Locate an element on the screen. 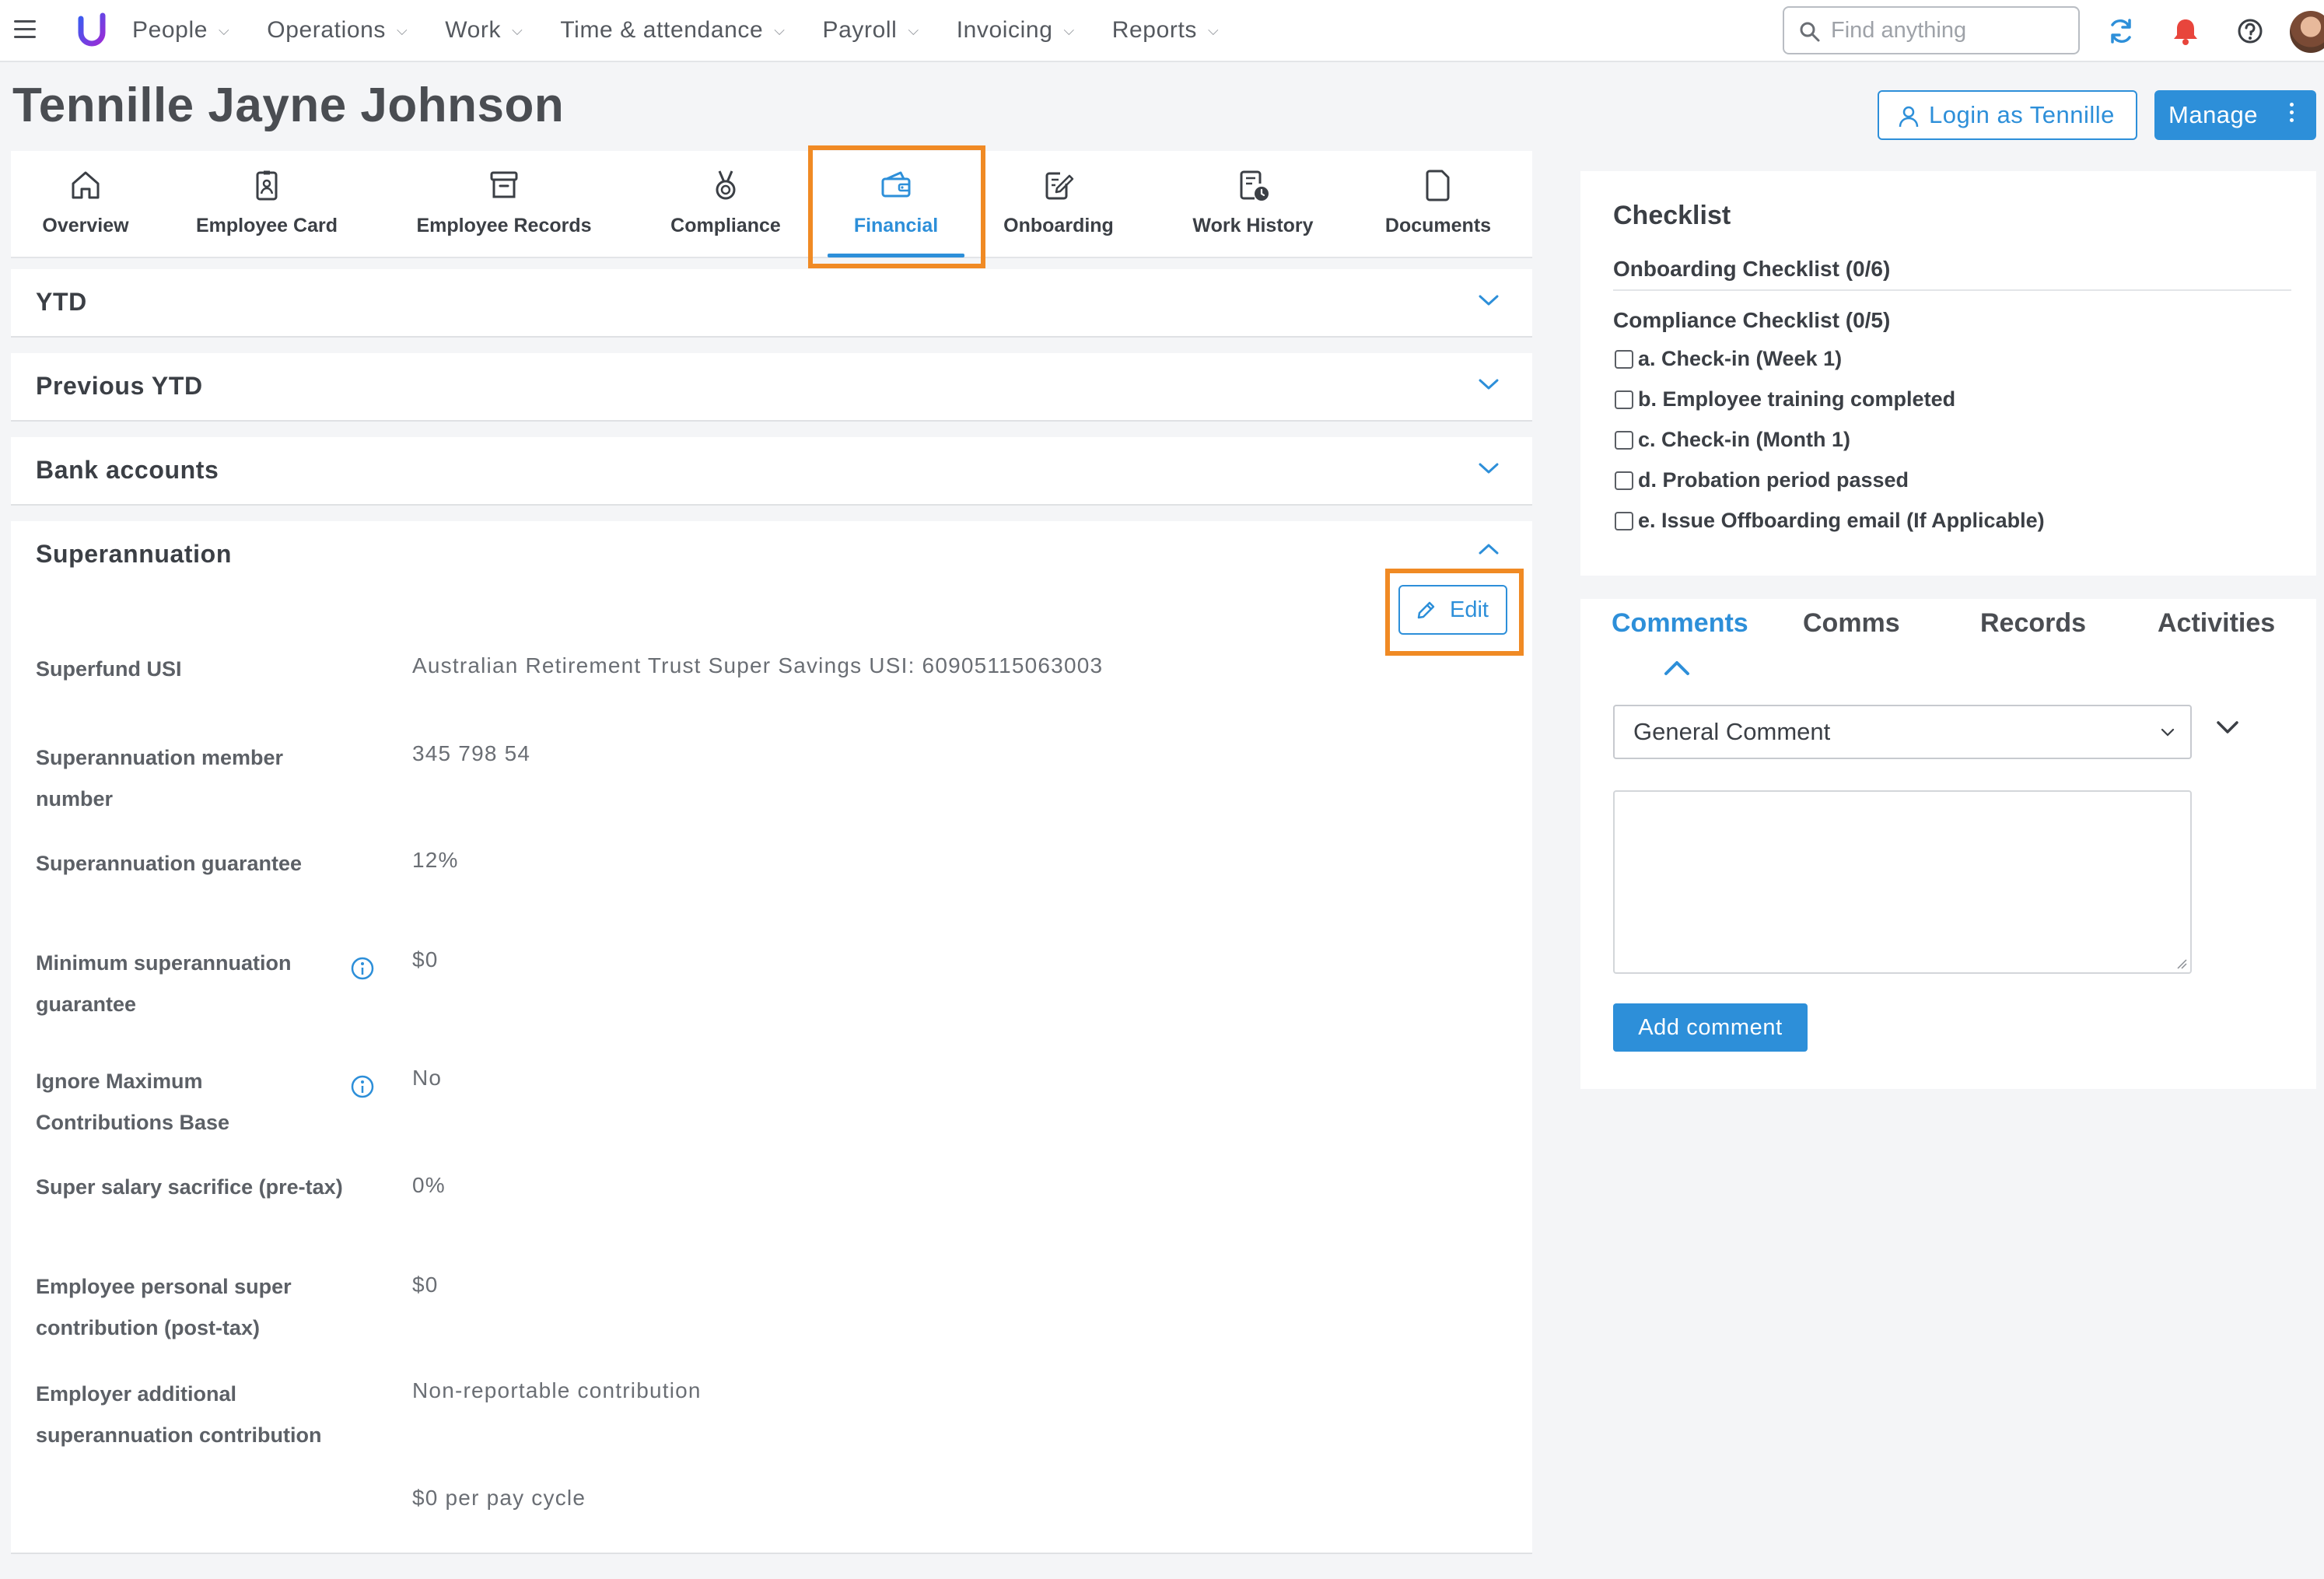  tab-comments: Comments is located at coordinates (1680, 623).